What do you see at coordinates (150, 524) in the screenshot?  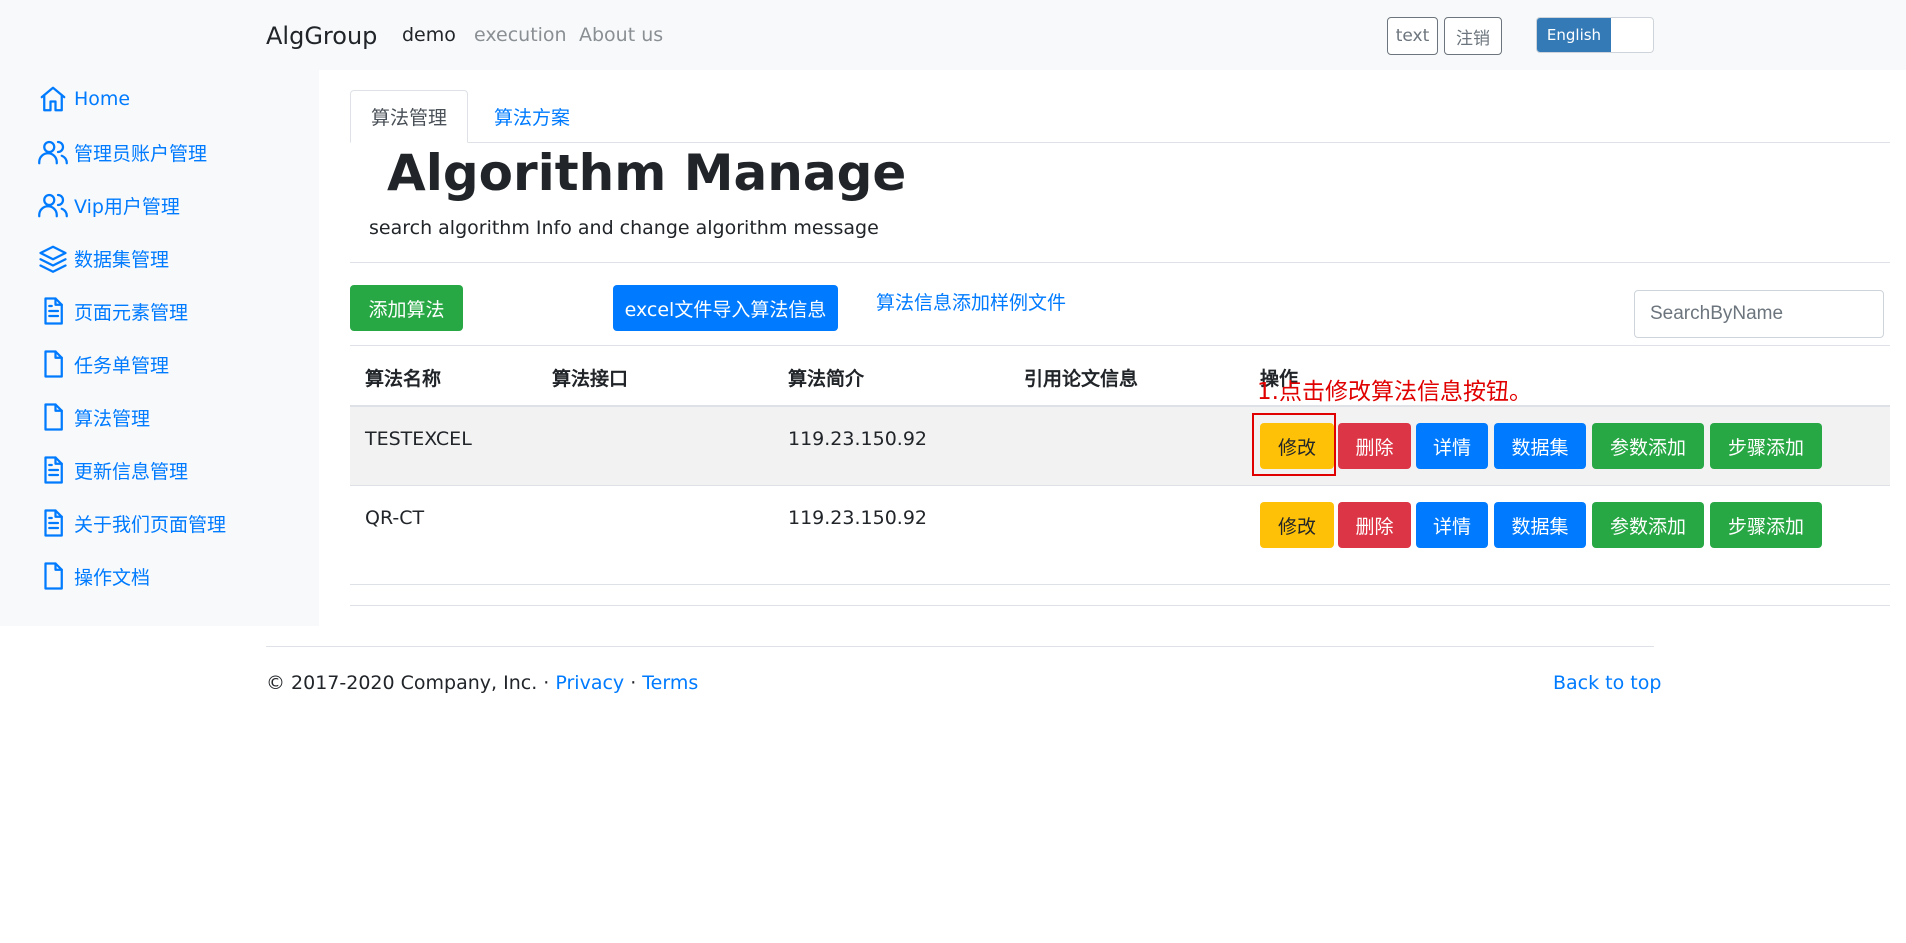 I see `sidebar-item-label: 关于我们页面管理` at bounding box center [150, 524].